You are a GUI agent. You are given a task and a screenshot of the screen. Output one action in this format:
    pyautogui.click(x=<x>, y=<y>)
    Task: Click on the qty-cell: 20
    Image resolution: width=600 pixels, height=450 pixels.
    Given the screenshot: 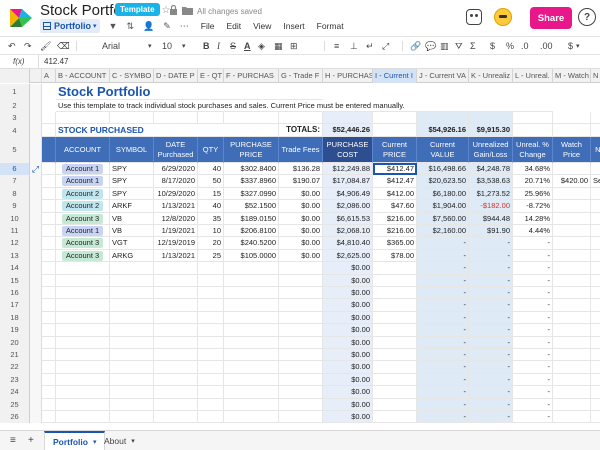 What is the action you would take?
    pyautogui.click(x=211, y=243)
    